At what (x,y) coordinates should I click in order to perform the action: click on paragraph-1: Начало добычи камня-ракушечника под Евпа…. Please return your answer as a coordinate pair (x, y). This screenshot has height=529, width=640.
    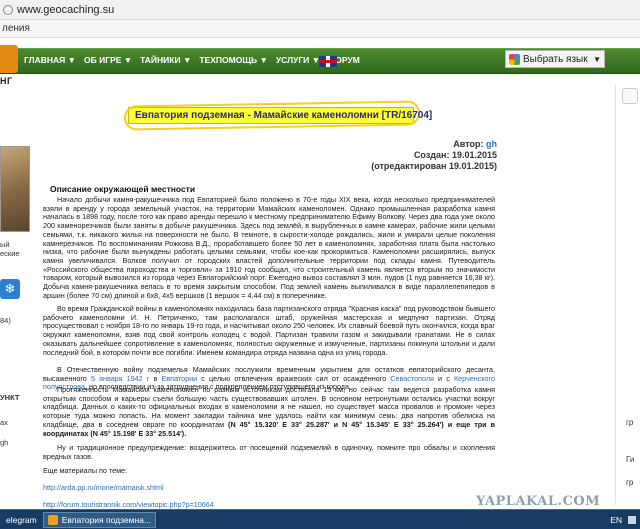
    Looking at the image, I should click on (269, 247).